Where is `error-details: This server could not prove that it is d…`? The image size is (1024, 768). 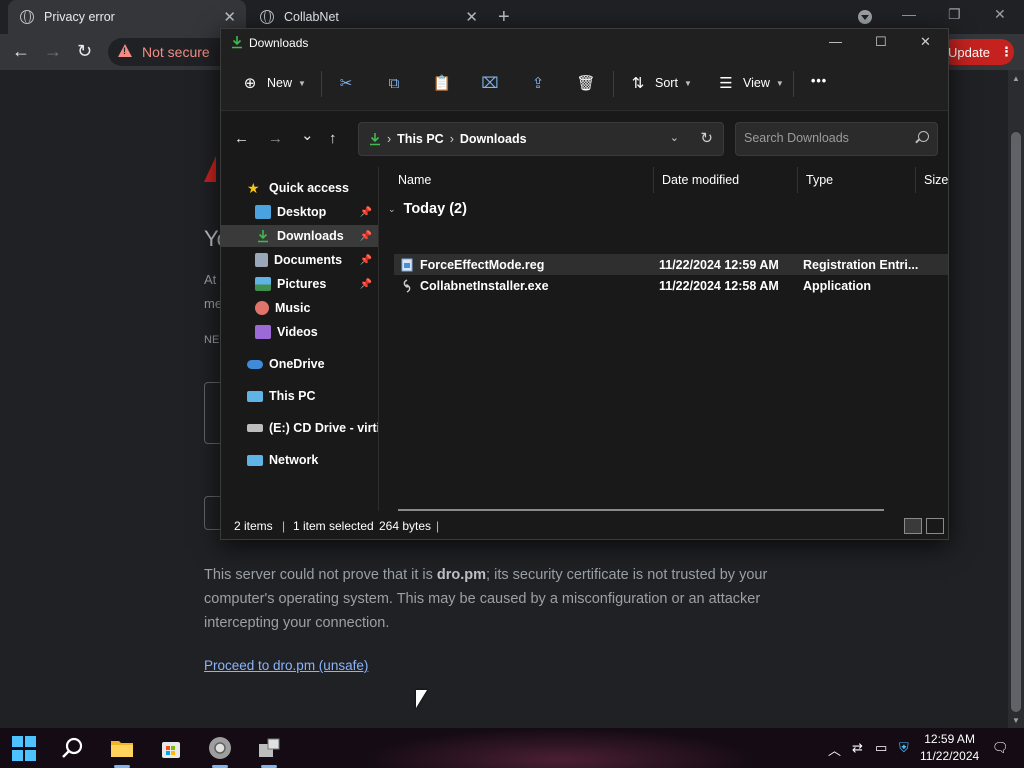 error-details: This server could not prove that it is d… is located at coordinates (514, 599).